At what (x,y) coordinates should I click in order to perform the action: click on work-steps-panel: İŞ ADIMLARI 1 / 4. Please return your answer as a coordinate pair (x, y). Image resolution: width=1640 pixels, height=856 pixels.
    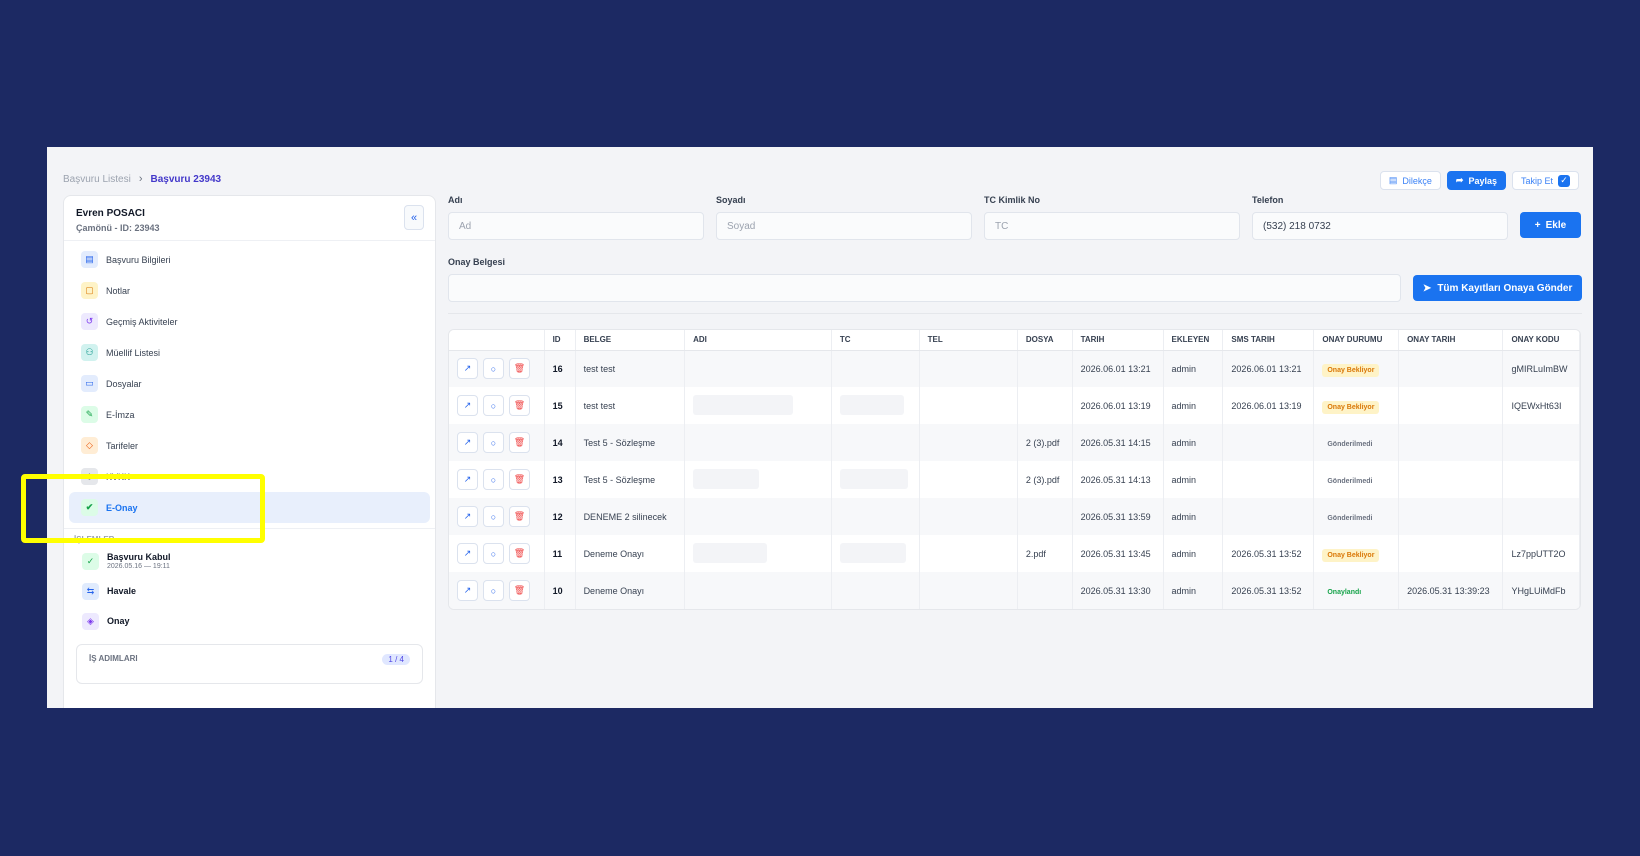
    Looking at the image, I should click on (249, 664).